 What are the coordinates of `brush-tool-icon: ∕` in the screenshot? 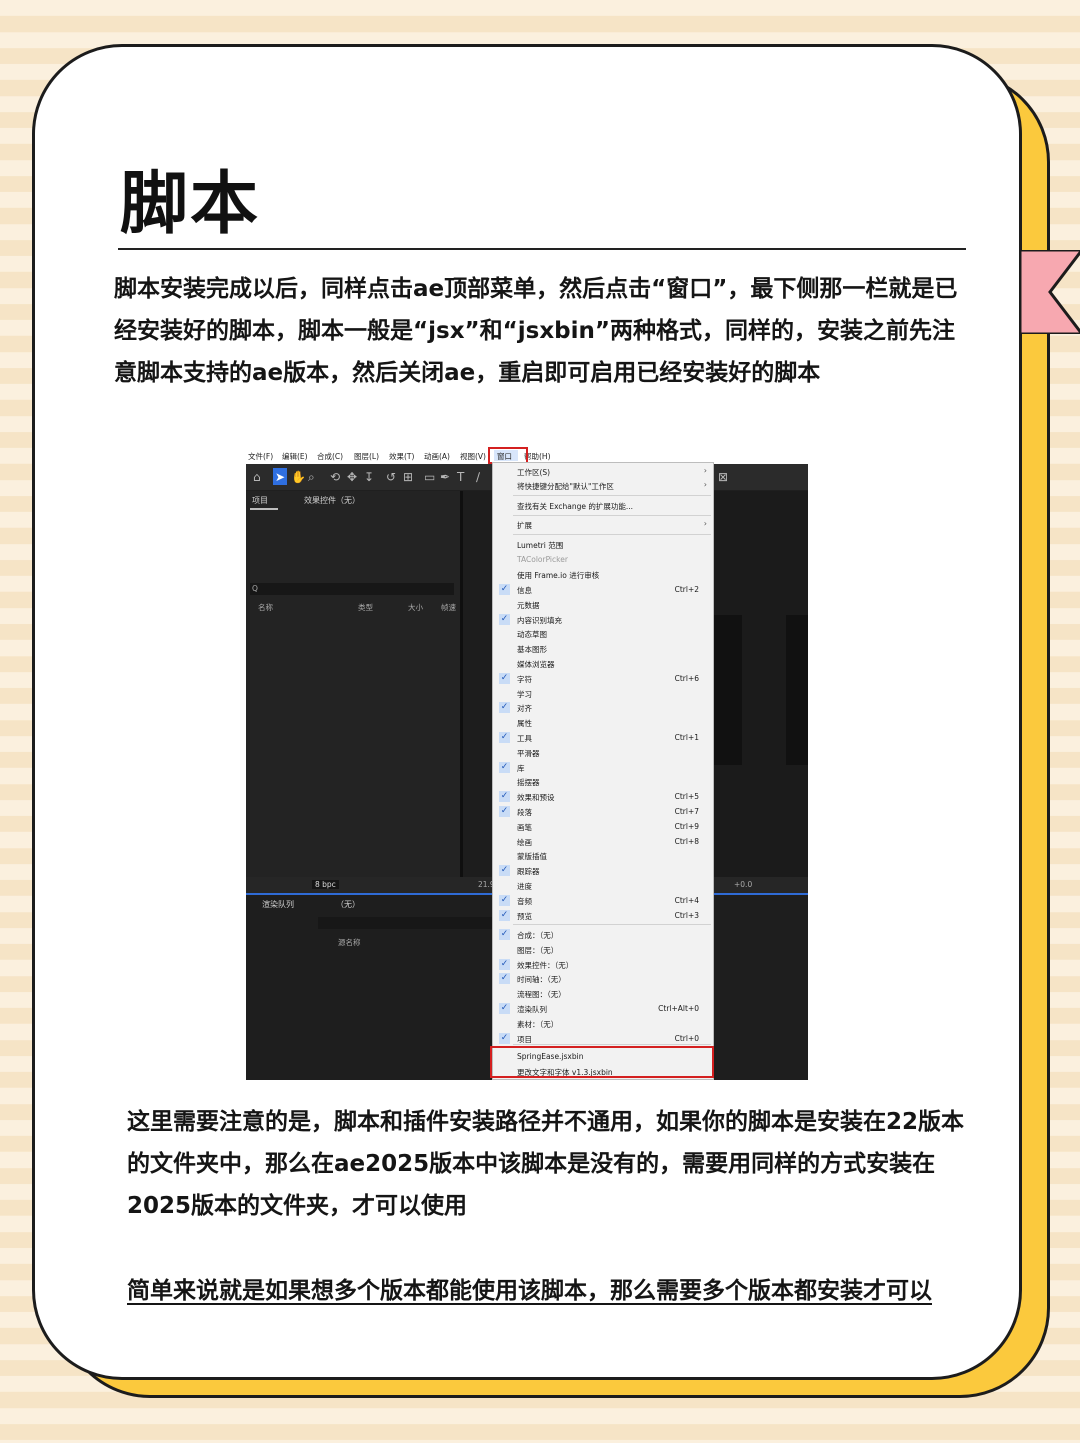 It's located at (478, 477).